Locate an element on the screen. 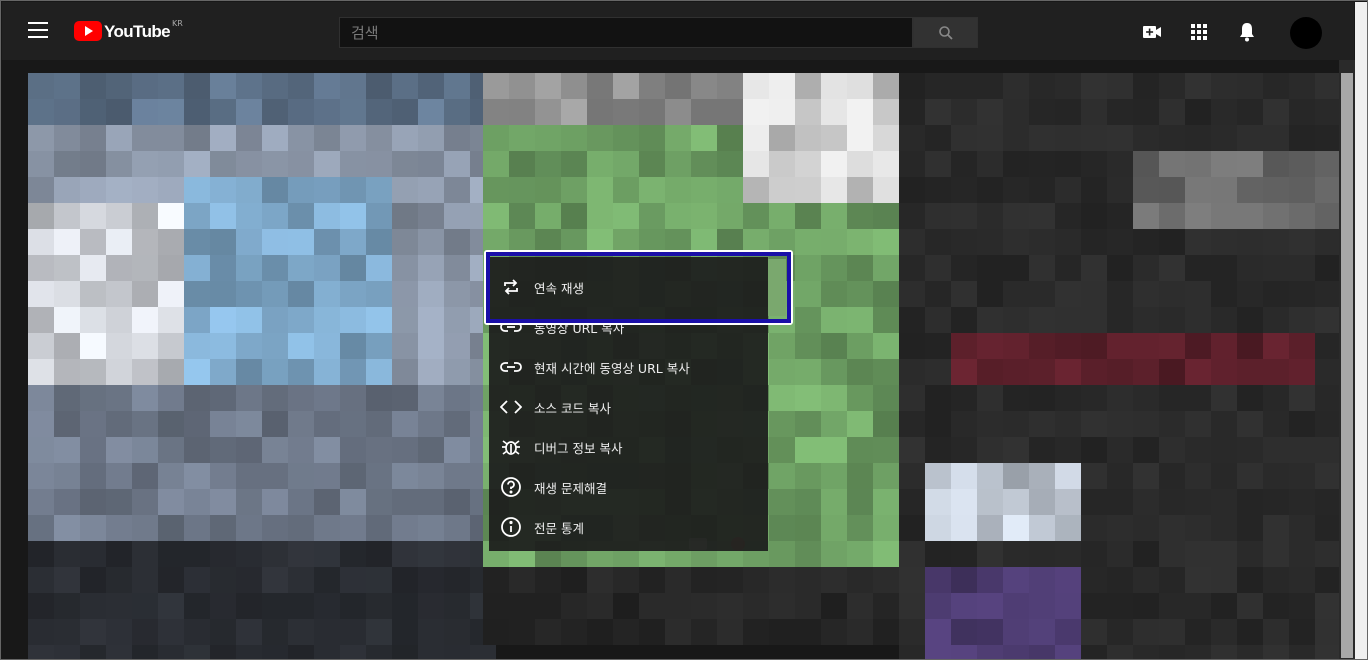 The height and width of the screenshot is (660, 1368). window-edge is located at coordinates (1361, 330).